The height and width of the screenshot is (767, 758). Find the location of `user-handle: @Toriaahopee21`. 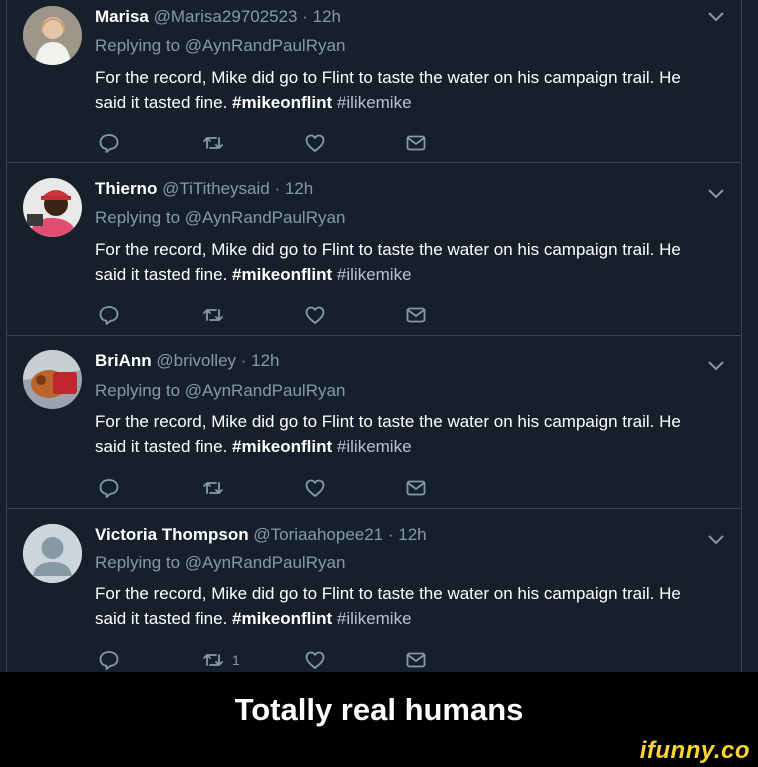

user-handle: @Toriaahopee21 is located at coordinates (318, 534).